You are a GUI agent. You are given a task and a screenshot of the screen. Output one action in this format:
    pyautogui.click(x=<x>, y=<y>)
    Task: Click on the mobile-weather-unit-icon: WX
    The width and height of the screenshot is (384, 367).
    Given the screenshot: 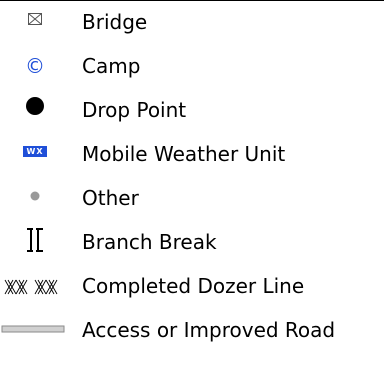 What is the action you would take?
    pyautogui.click(x=35, y=154)
    